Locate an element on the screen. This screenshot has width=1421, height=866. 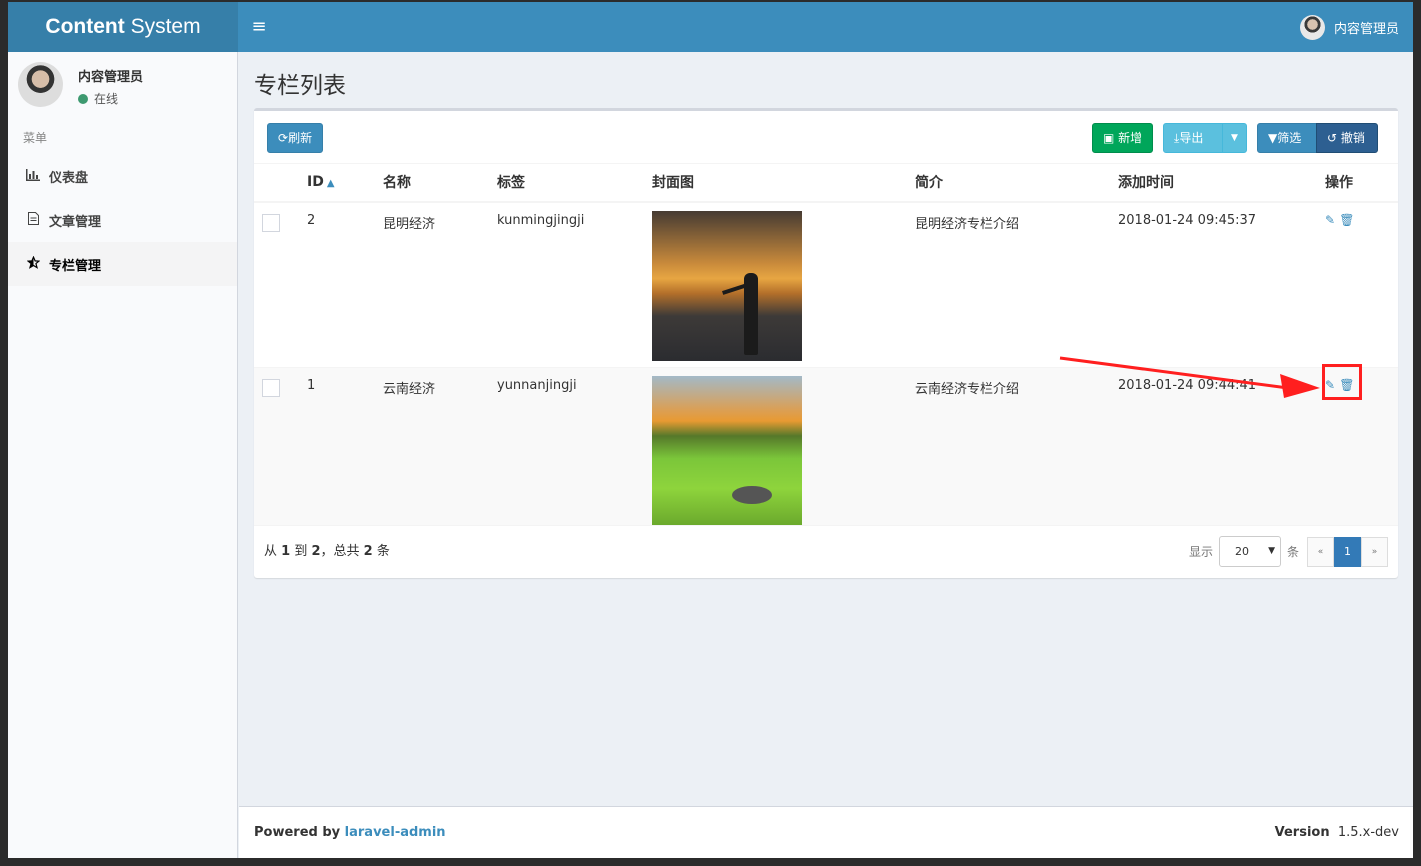
footer-version: Version 1.5.x-dev is located at coordinates (1336, 832).